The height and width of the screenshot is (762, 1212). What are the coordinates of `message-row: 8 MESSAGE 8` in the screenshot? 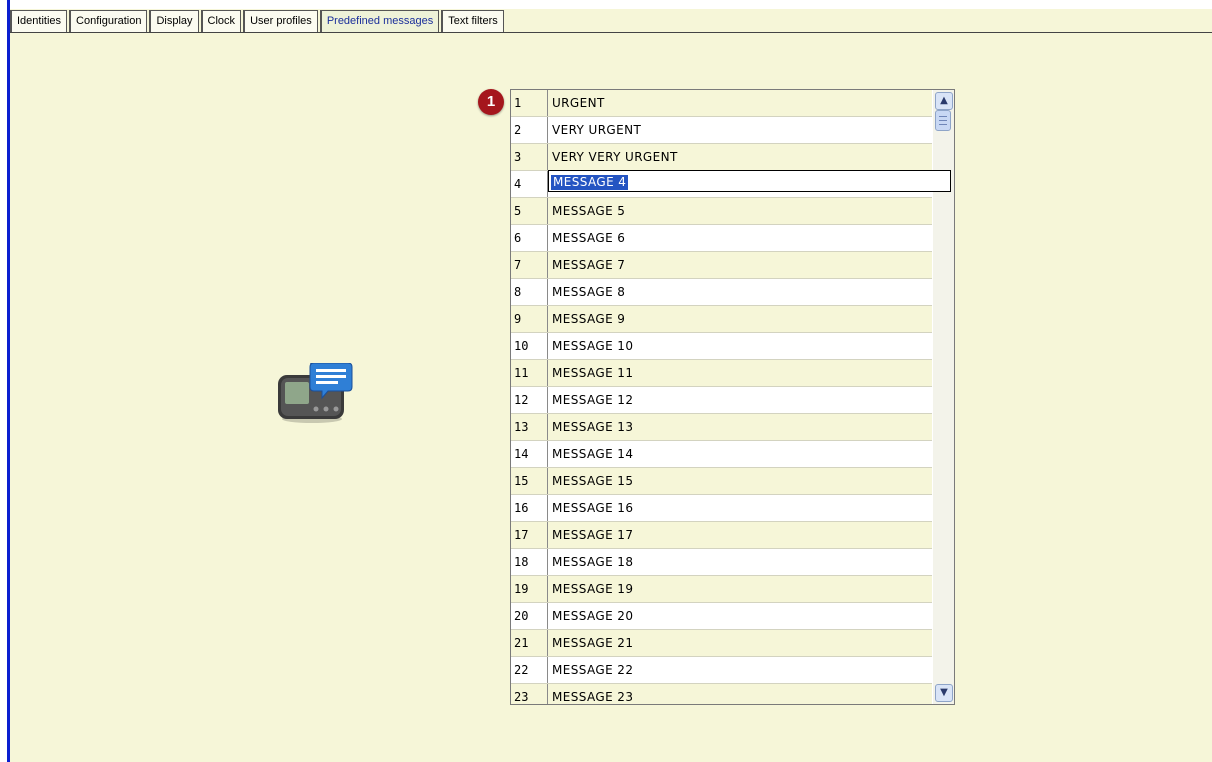 It's located at (721, 292).